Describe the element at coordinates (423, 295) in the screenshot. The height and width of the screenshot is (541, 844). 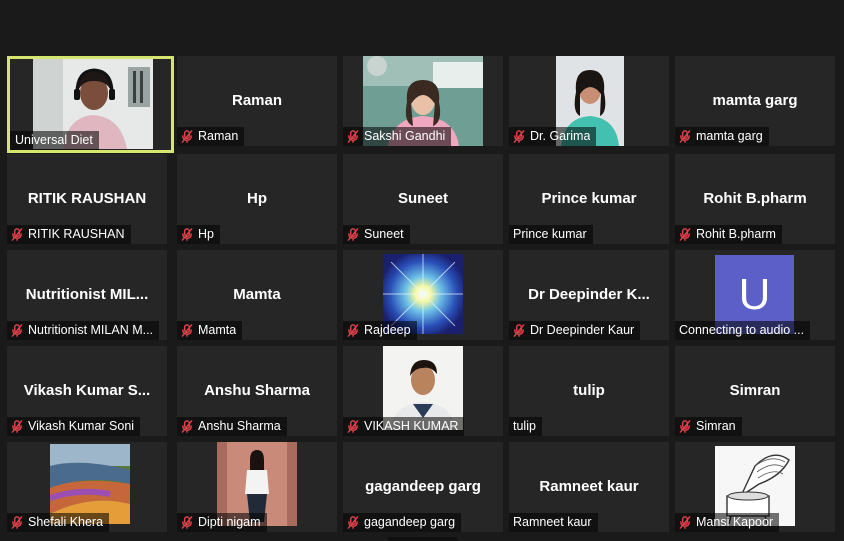
I see `participant-tile: Rajdeep` at that location.